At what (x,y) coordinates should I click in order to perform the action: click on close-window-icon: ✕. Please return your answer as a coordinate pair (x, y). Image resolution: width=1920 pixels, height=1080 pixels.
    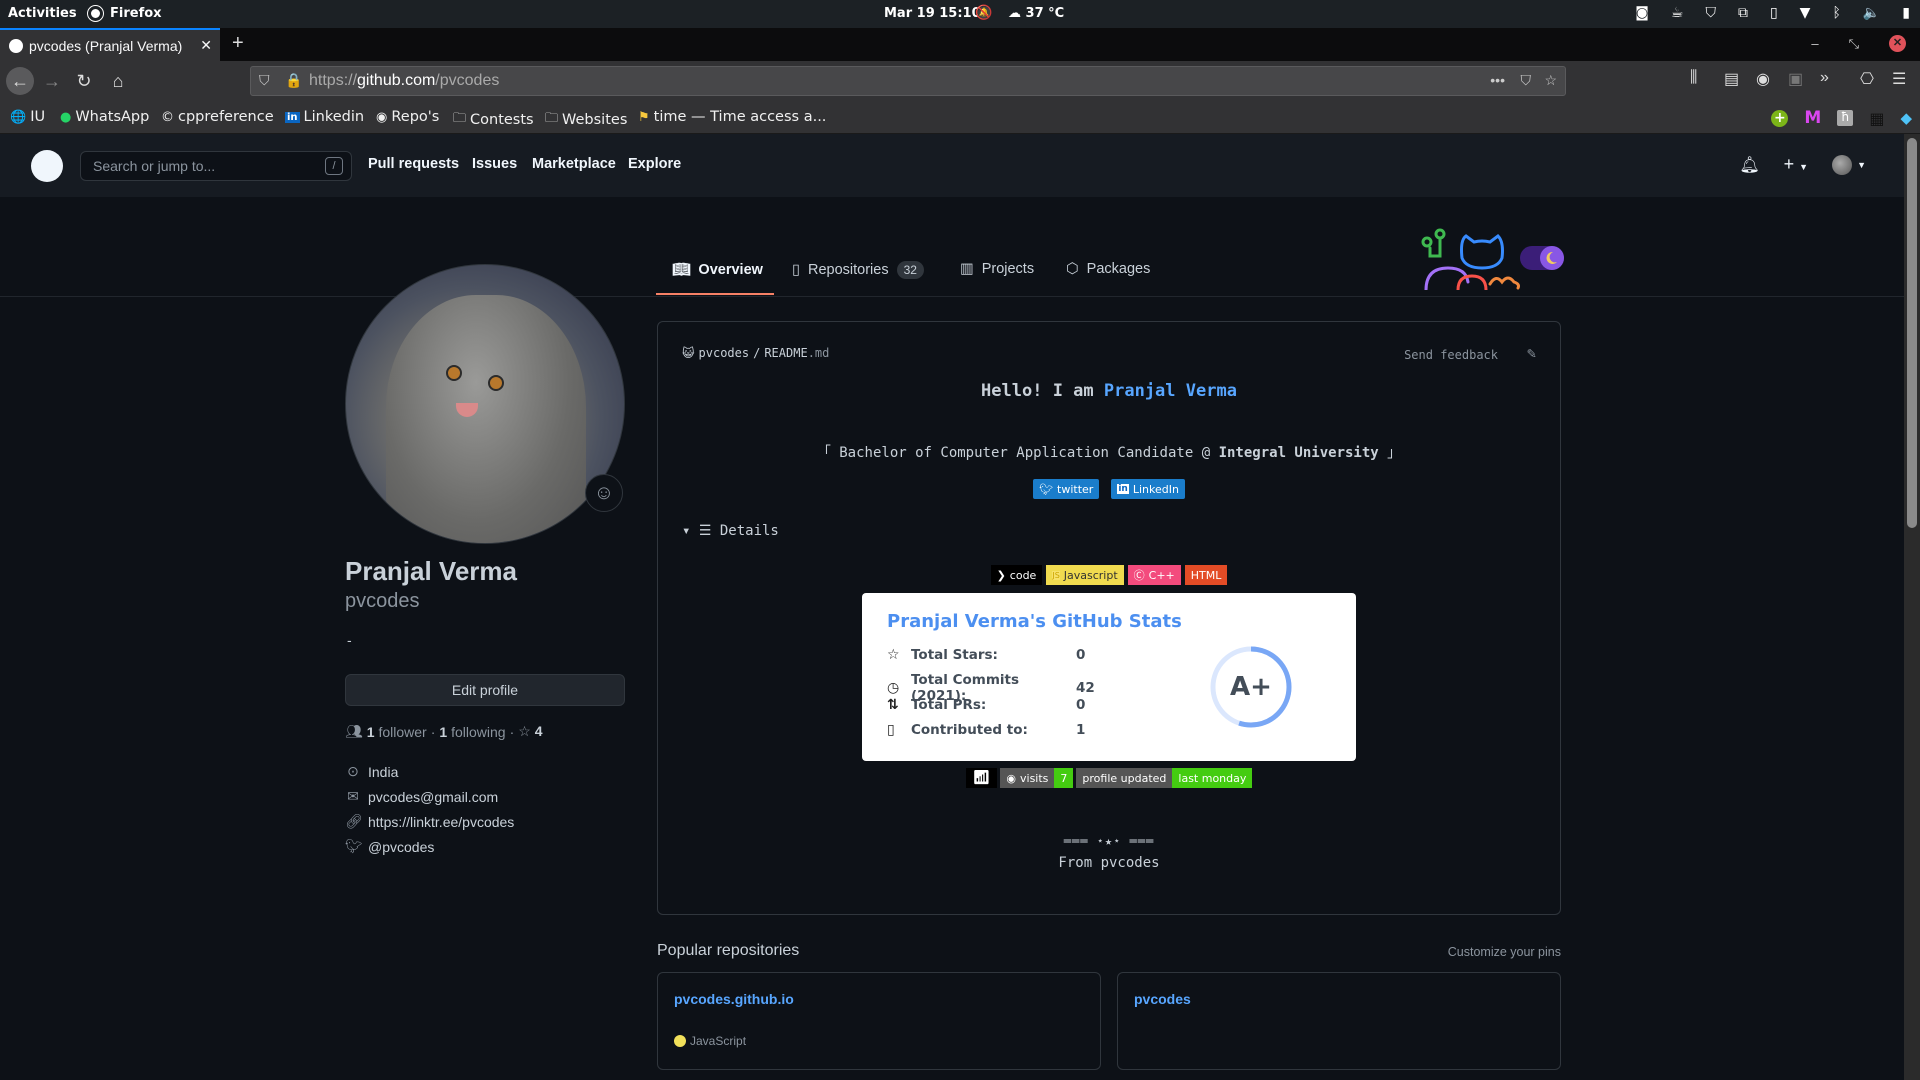
    Looking at the image, I should click on (1897, 43).